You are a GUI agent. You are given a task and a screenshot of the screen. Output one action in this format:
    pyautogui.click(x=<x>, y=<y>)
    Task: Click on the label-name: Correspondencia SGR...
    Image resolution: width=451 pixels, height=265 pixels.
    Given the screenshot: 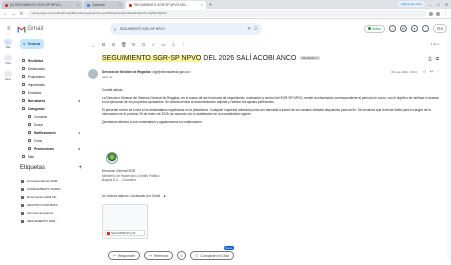 What is the action you would take?
    pyautogui.click(x=43, y=181)
    